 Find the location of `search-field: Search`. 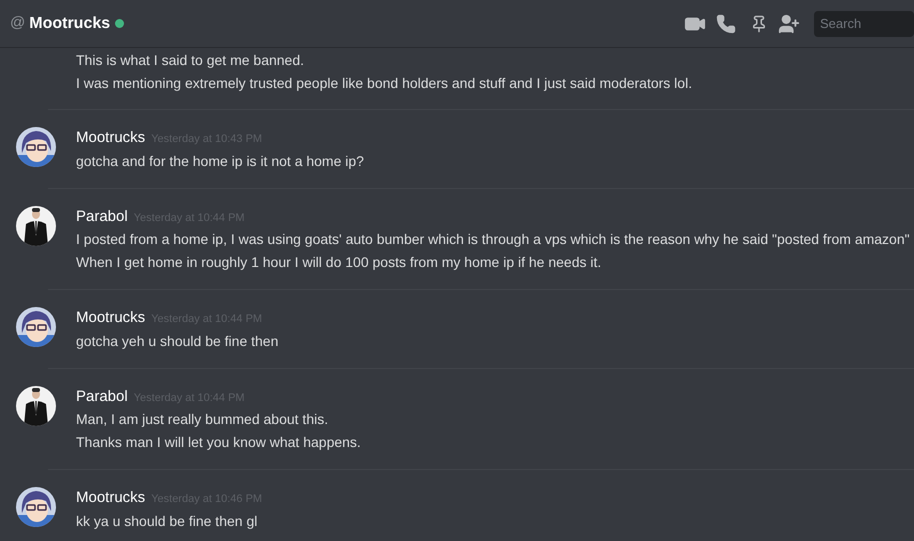

search-field: Search is located at coordinates (864, 23).